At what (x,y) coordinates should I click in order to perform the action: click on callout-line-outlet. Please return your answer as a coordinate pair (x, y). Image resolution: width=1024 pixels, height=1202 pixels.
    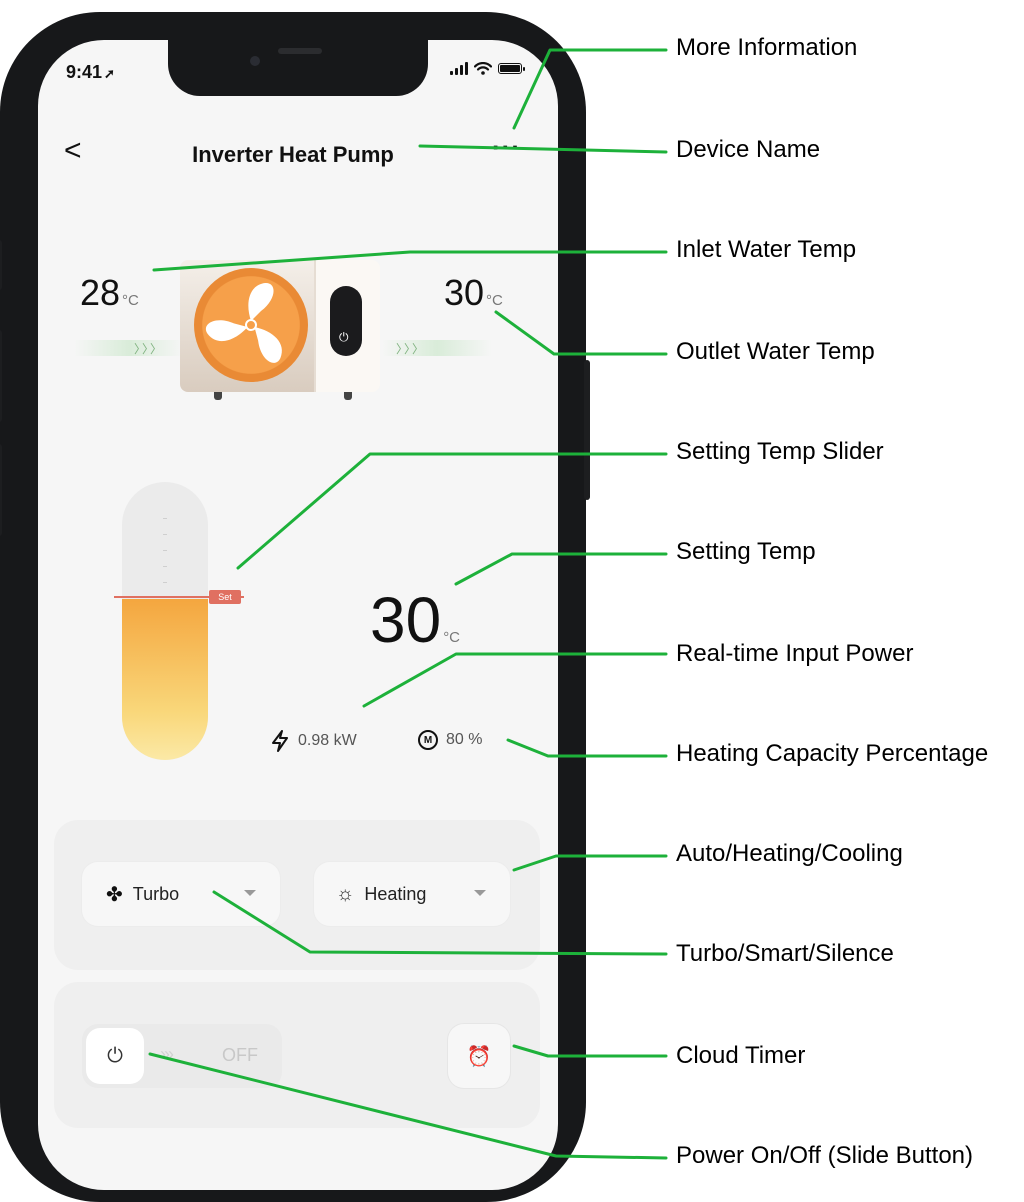
    Looking at the image, I should click on (581, 333).